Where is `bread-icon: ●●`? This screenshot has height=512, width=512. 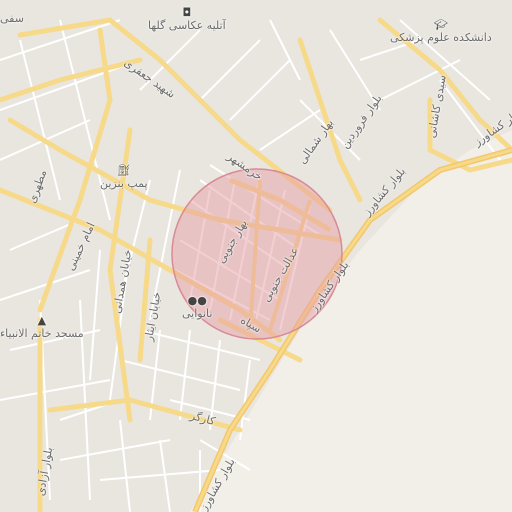
bread-icon: ●● is located at coordinates (197, 300).